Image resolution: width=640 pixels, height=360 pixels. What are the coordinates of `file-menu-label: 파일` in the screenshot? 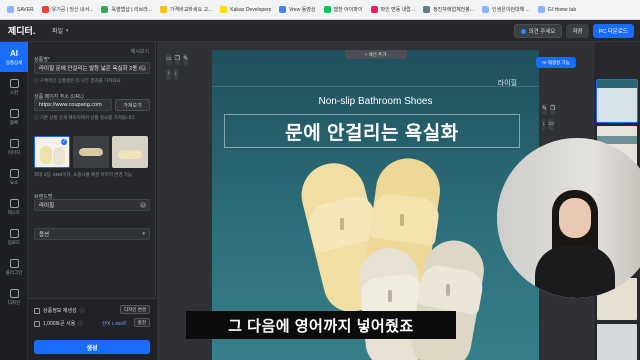 It's located at (58, 32).